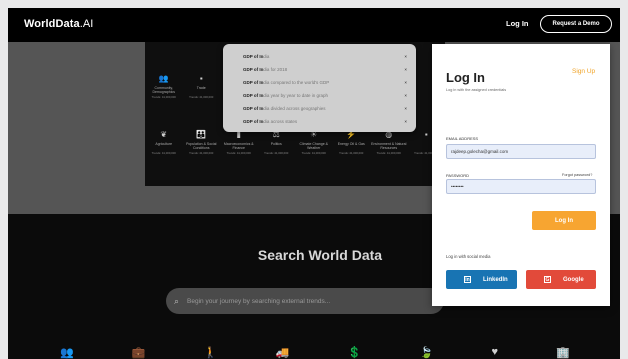 The height and width of the screenshot is (359, 628). I want to click on person-icon: 🚶, so click(211, 352).